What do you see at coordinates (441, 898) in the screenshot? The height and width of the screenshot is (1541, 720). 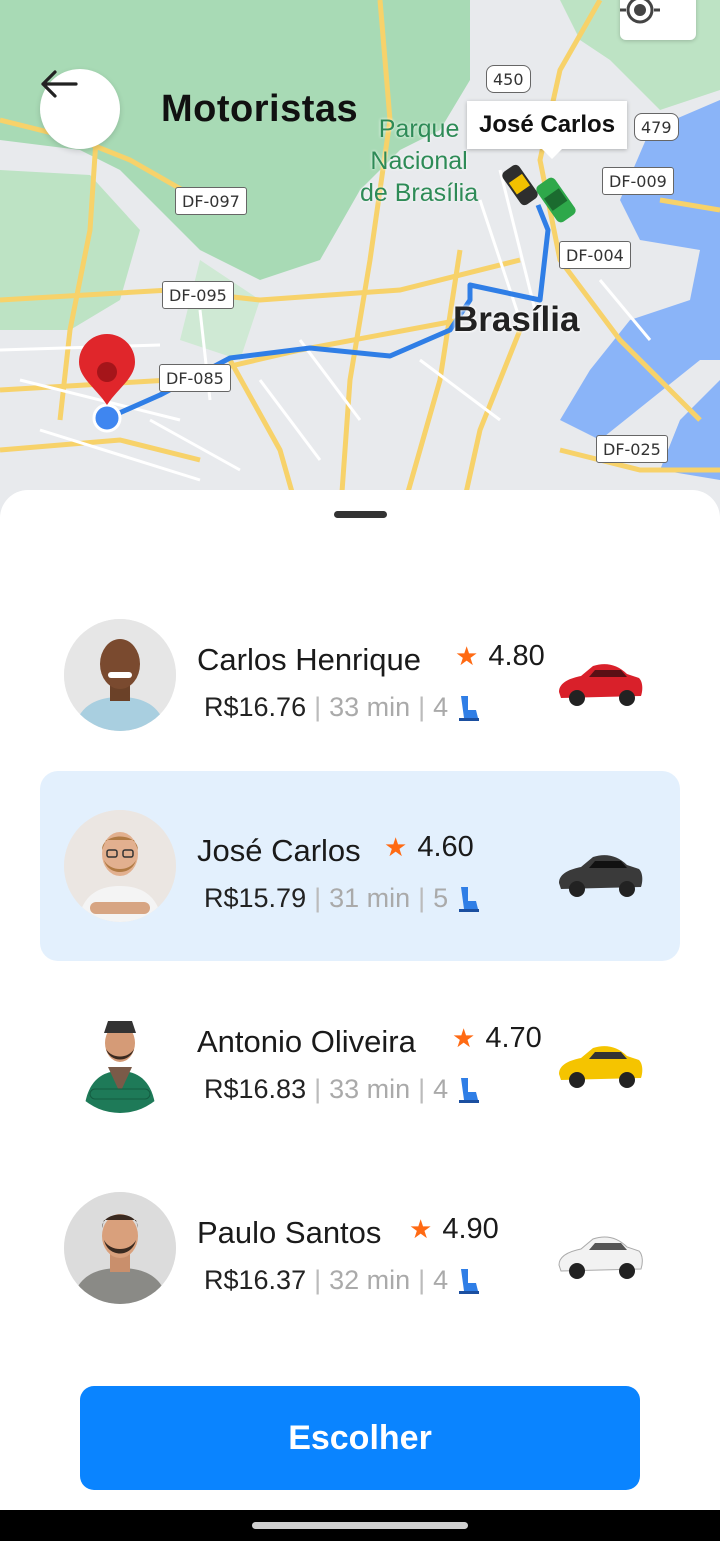 I see `seat-count: 5` at bounding box center [441, 898].